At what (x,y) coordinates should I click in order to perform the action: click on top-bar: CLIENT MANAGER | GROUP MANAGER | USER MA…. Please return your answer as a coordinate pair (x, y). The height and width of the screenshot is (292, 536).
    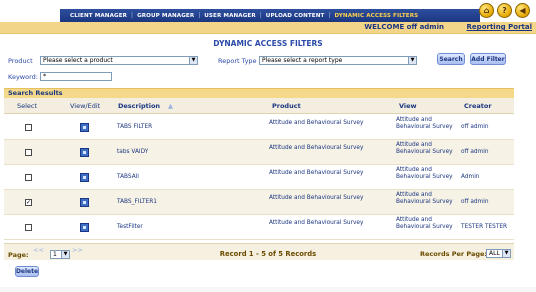
    Looking at the image, I should click on (268, 11).